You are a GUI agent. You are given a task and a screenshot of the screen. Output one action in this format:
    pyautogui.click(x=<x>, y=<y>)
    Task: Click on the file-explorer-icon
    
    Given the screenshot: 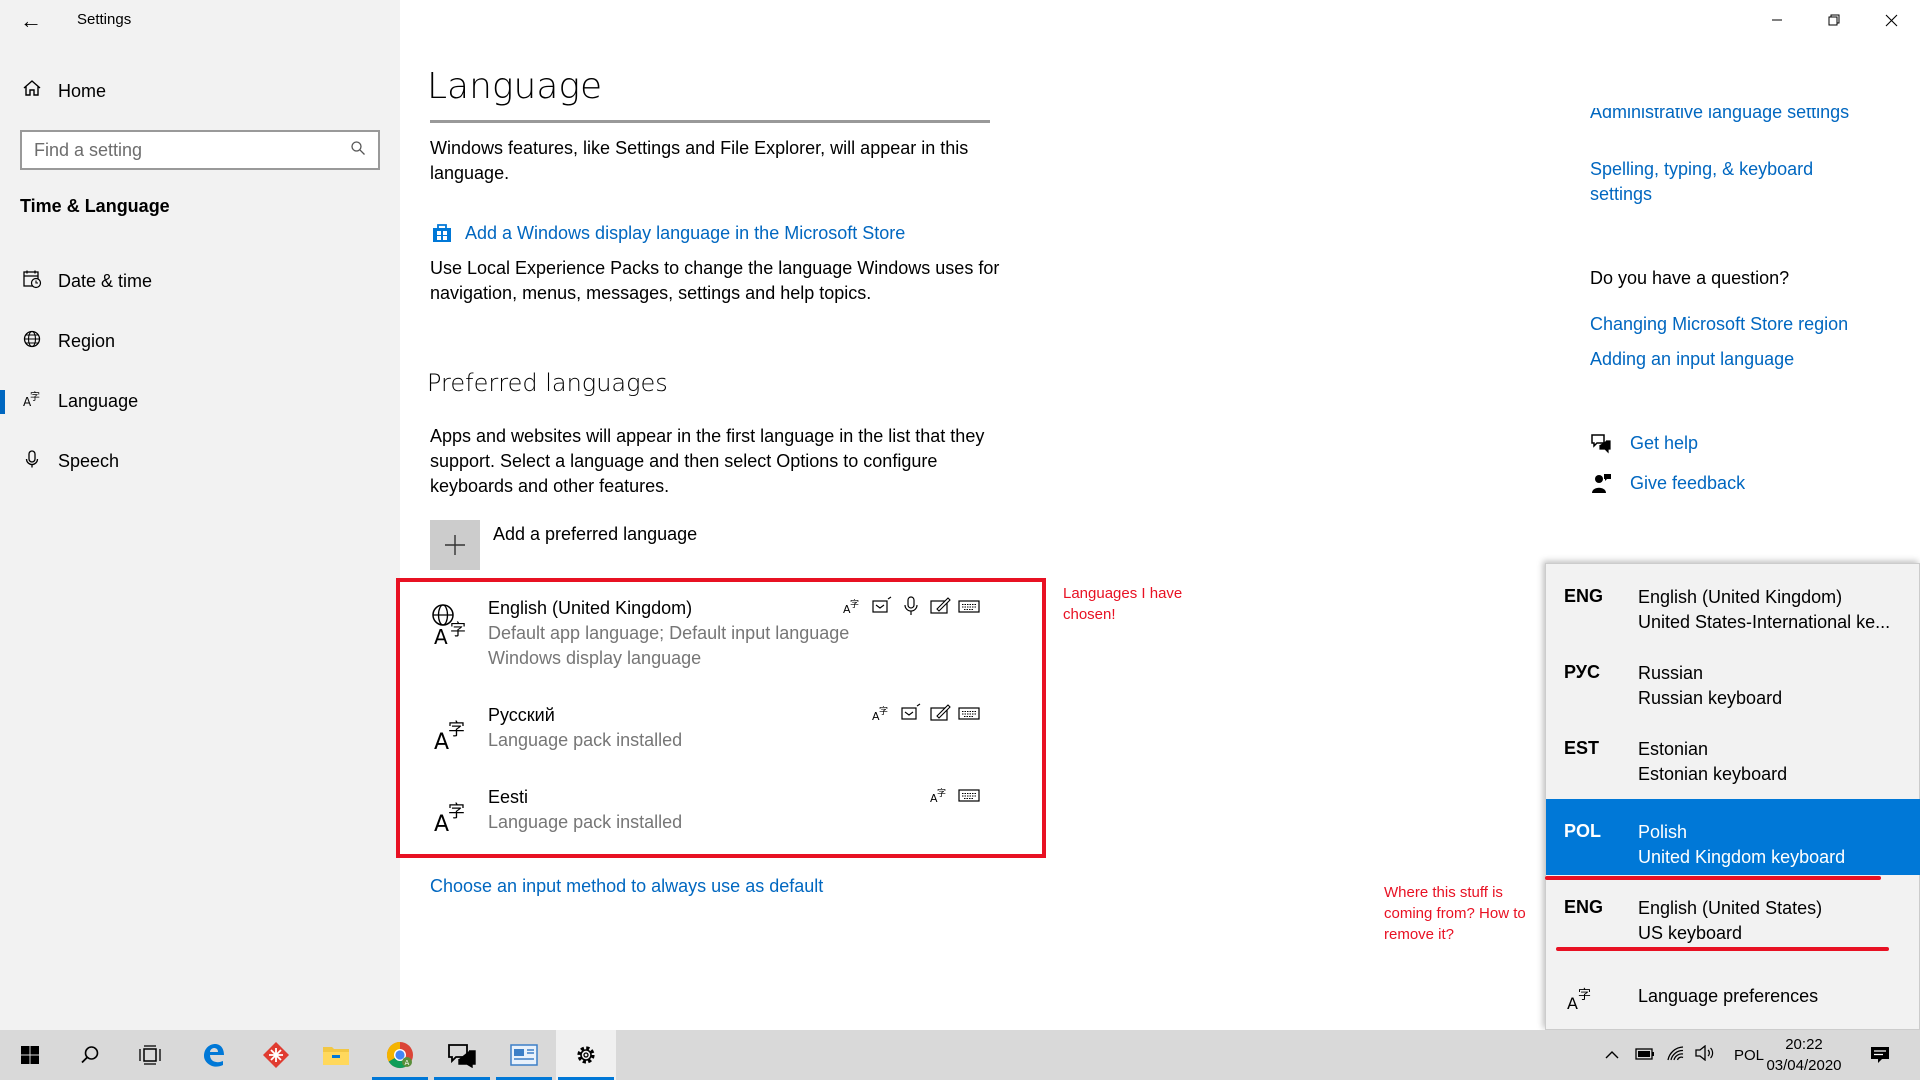 What is the action you would take?
    pyautogui.click(x=336, y=1055)
    